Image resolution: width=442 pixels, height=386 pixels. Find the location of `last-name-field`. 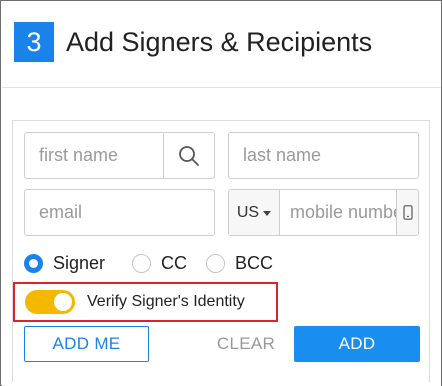

last-name-field is located at coordinates (323, 155).